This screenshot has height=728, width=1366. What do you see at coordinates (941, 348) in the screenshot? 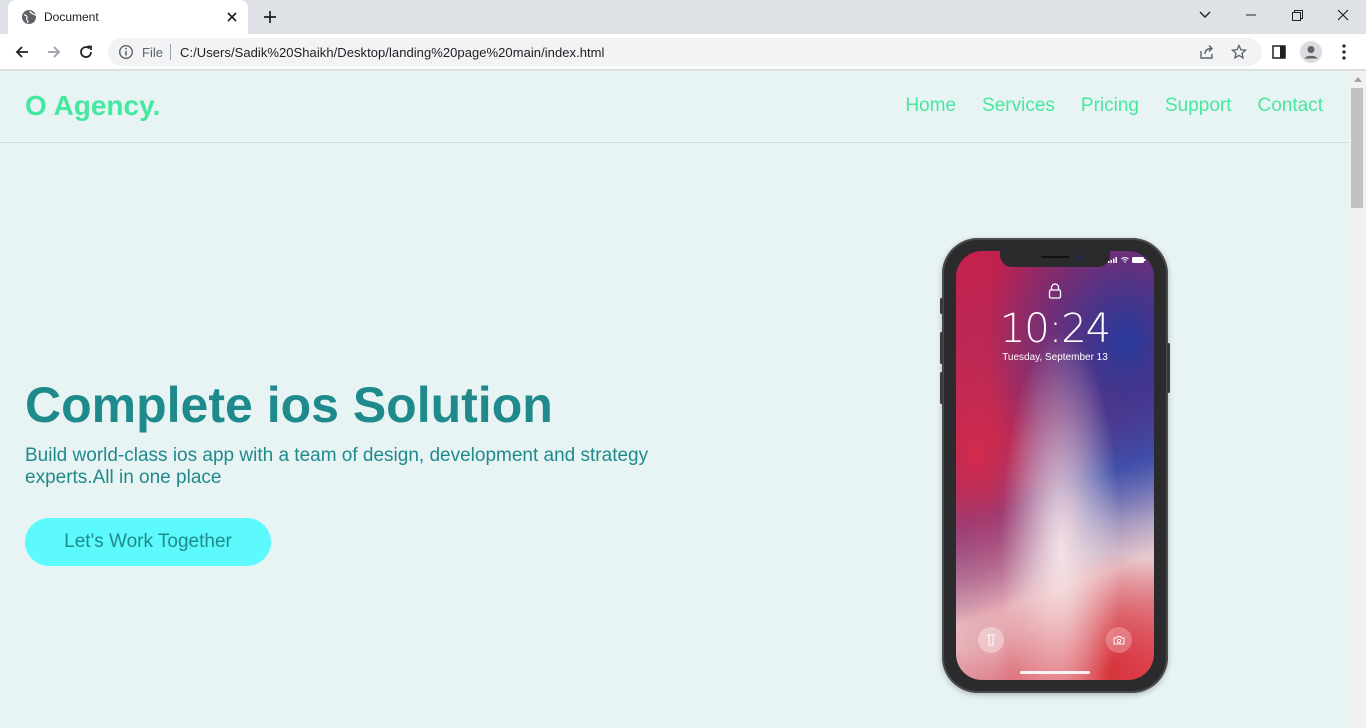
I see `phone-volume-up` at bounding box center [941, 348].